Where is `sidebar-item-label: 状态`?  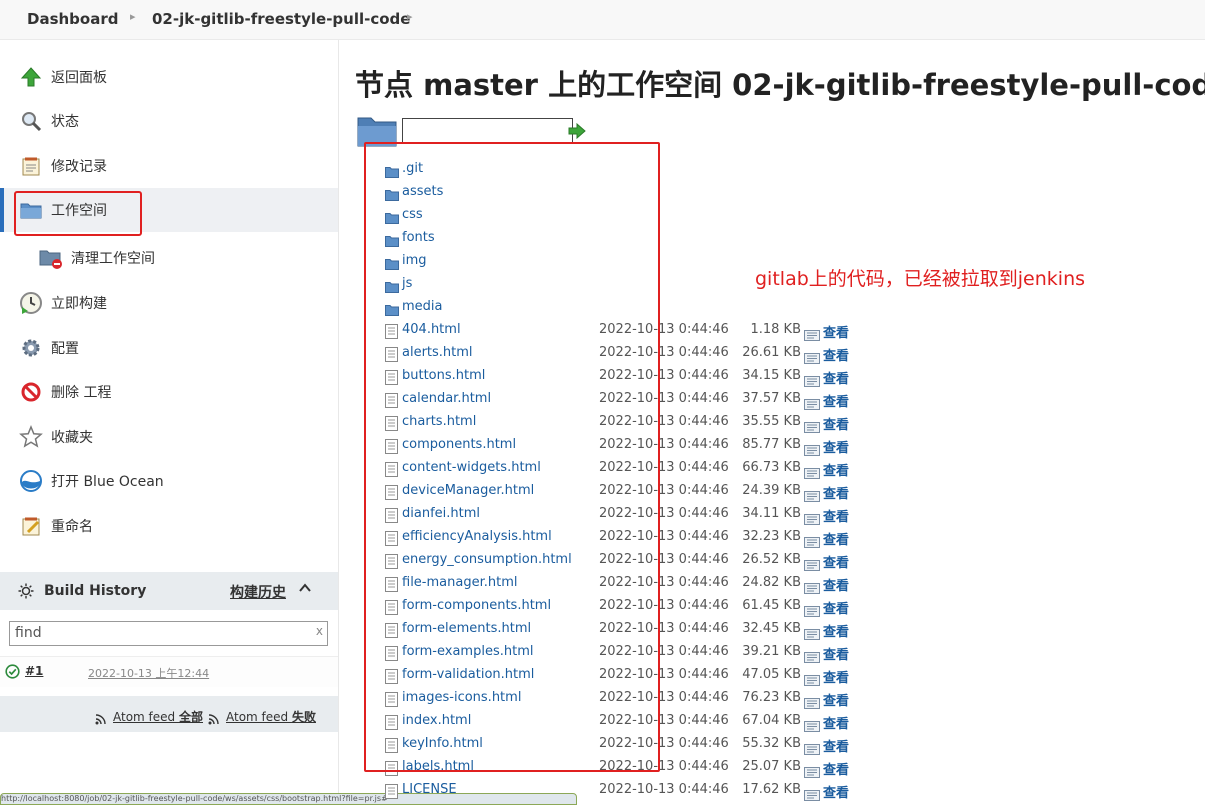 sidebar-item-label: 状态 is located at coordinates (65, 122).